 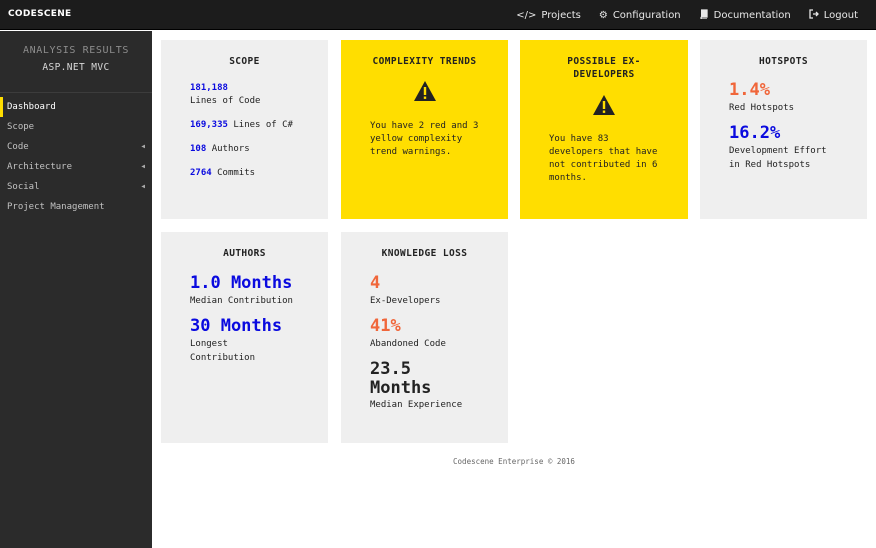 I want to click on ex-developers-count-value: 4, so click(x=375, y=283).